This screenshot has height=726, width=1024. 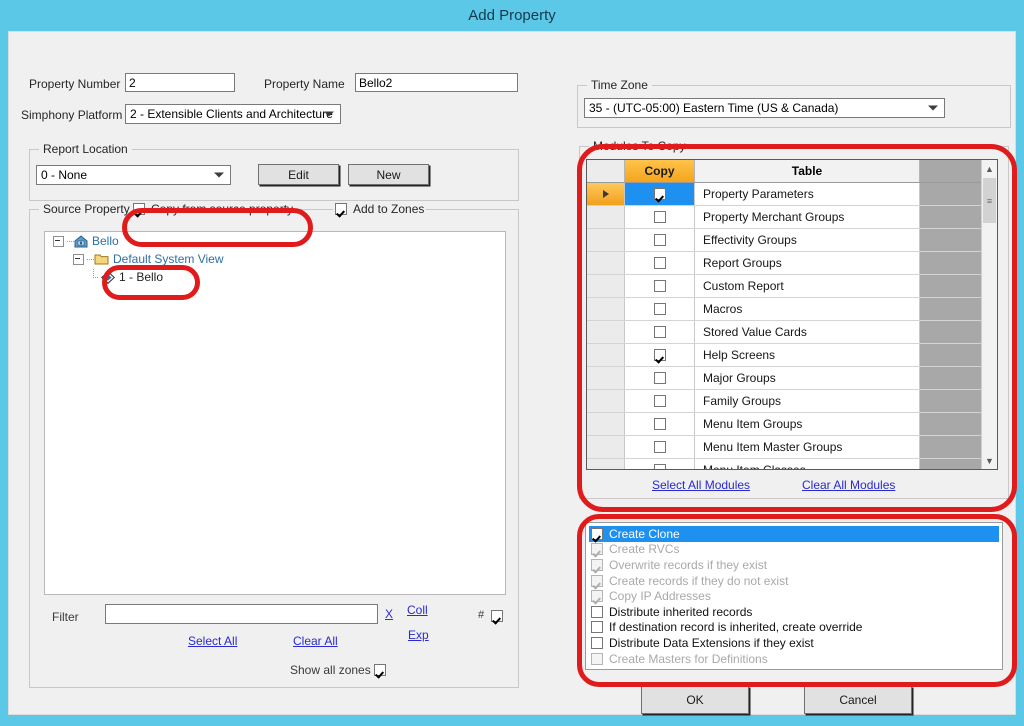 I want to click on table-row: Family Groups, so click(x=792, y=401).